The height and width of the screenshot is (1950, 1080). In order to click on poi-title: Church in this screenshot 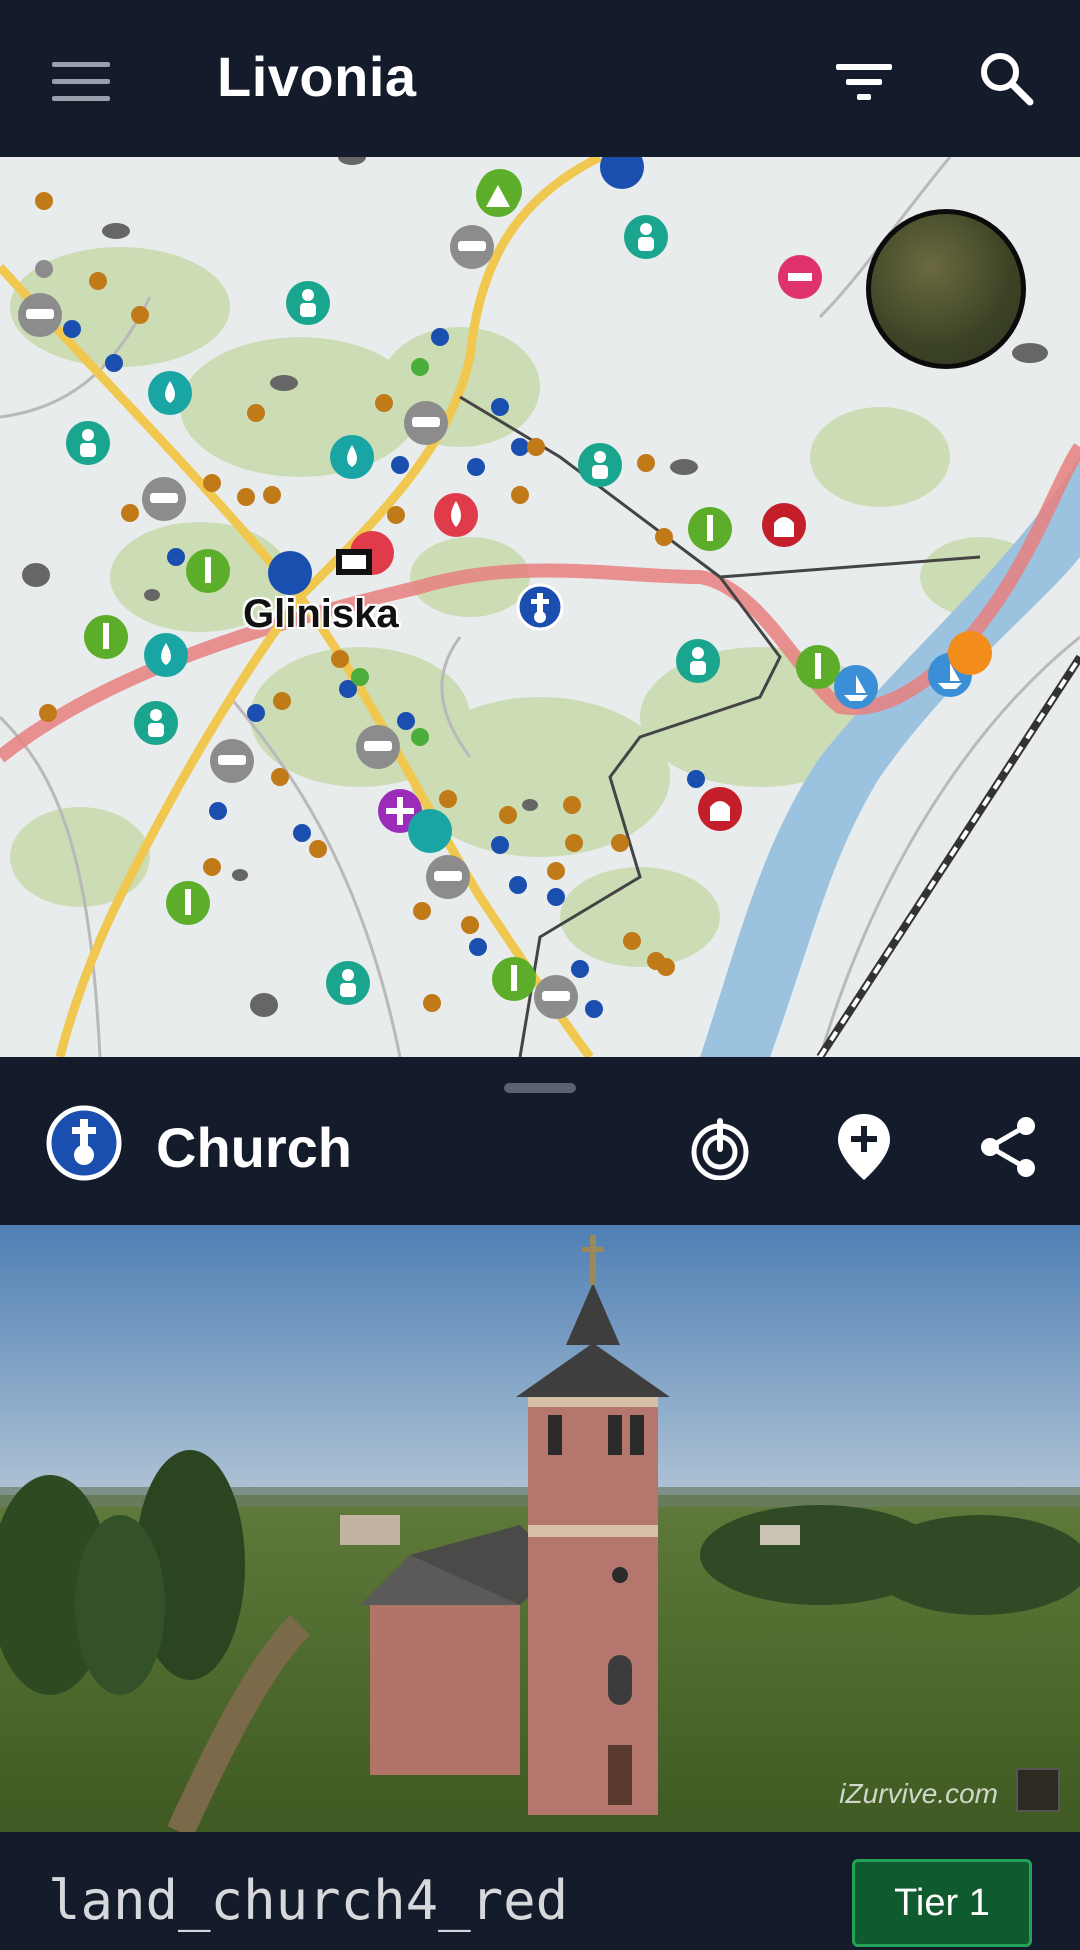, I will do `click(254, 1147)`.